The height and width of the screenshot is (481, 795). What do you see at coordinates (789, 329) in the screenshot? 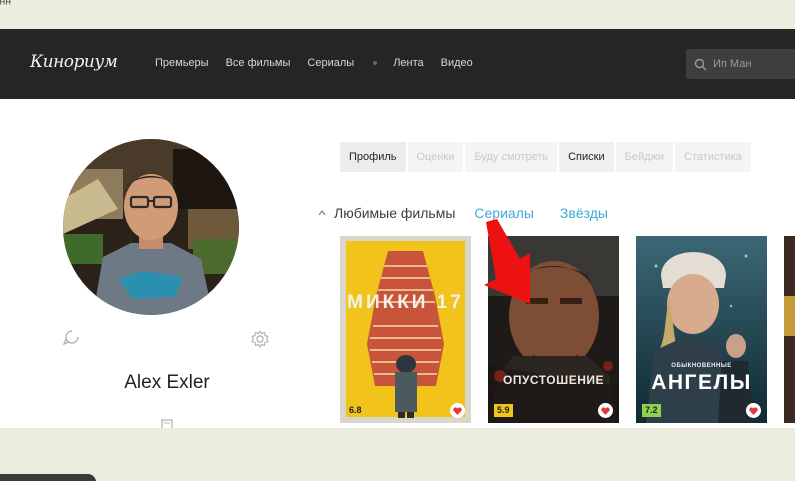
I see `movie-poster-card-partial` at bounding box center [789, 329].